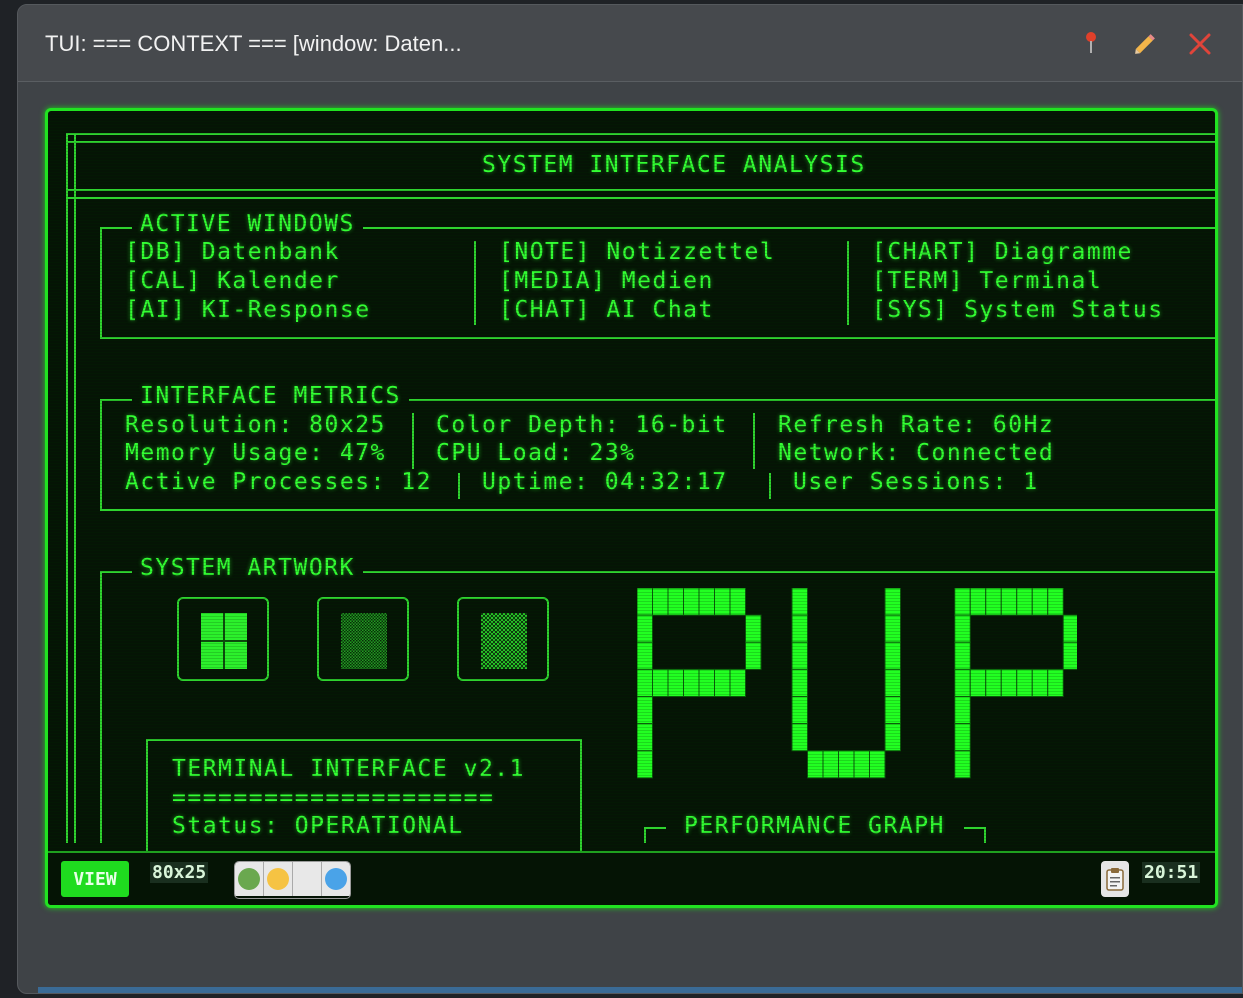 The image size is (1243, 998). I want to click on art-block-solid, so click(223, 639).